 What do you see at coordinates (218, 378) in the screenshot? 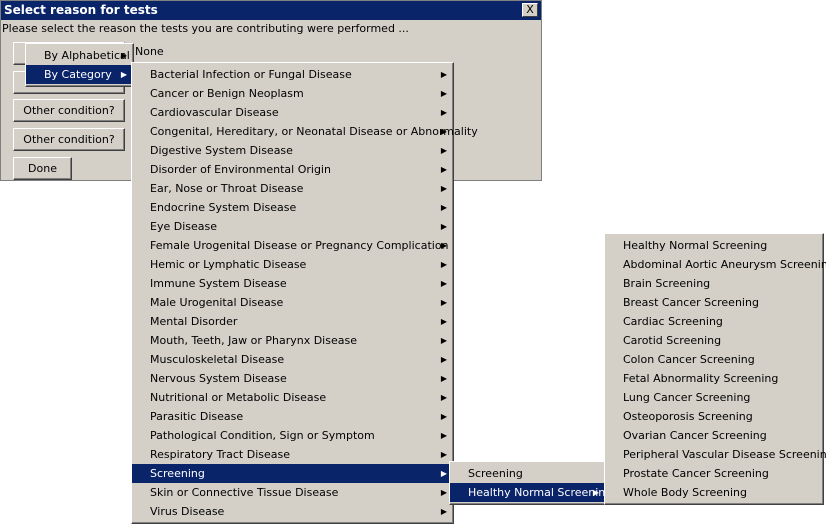
I see `menu-item-label: Nervous System Disease` at bounding box center [218, 378].